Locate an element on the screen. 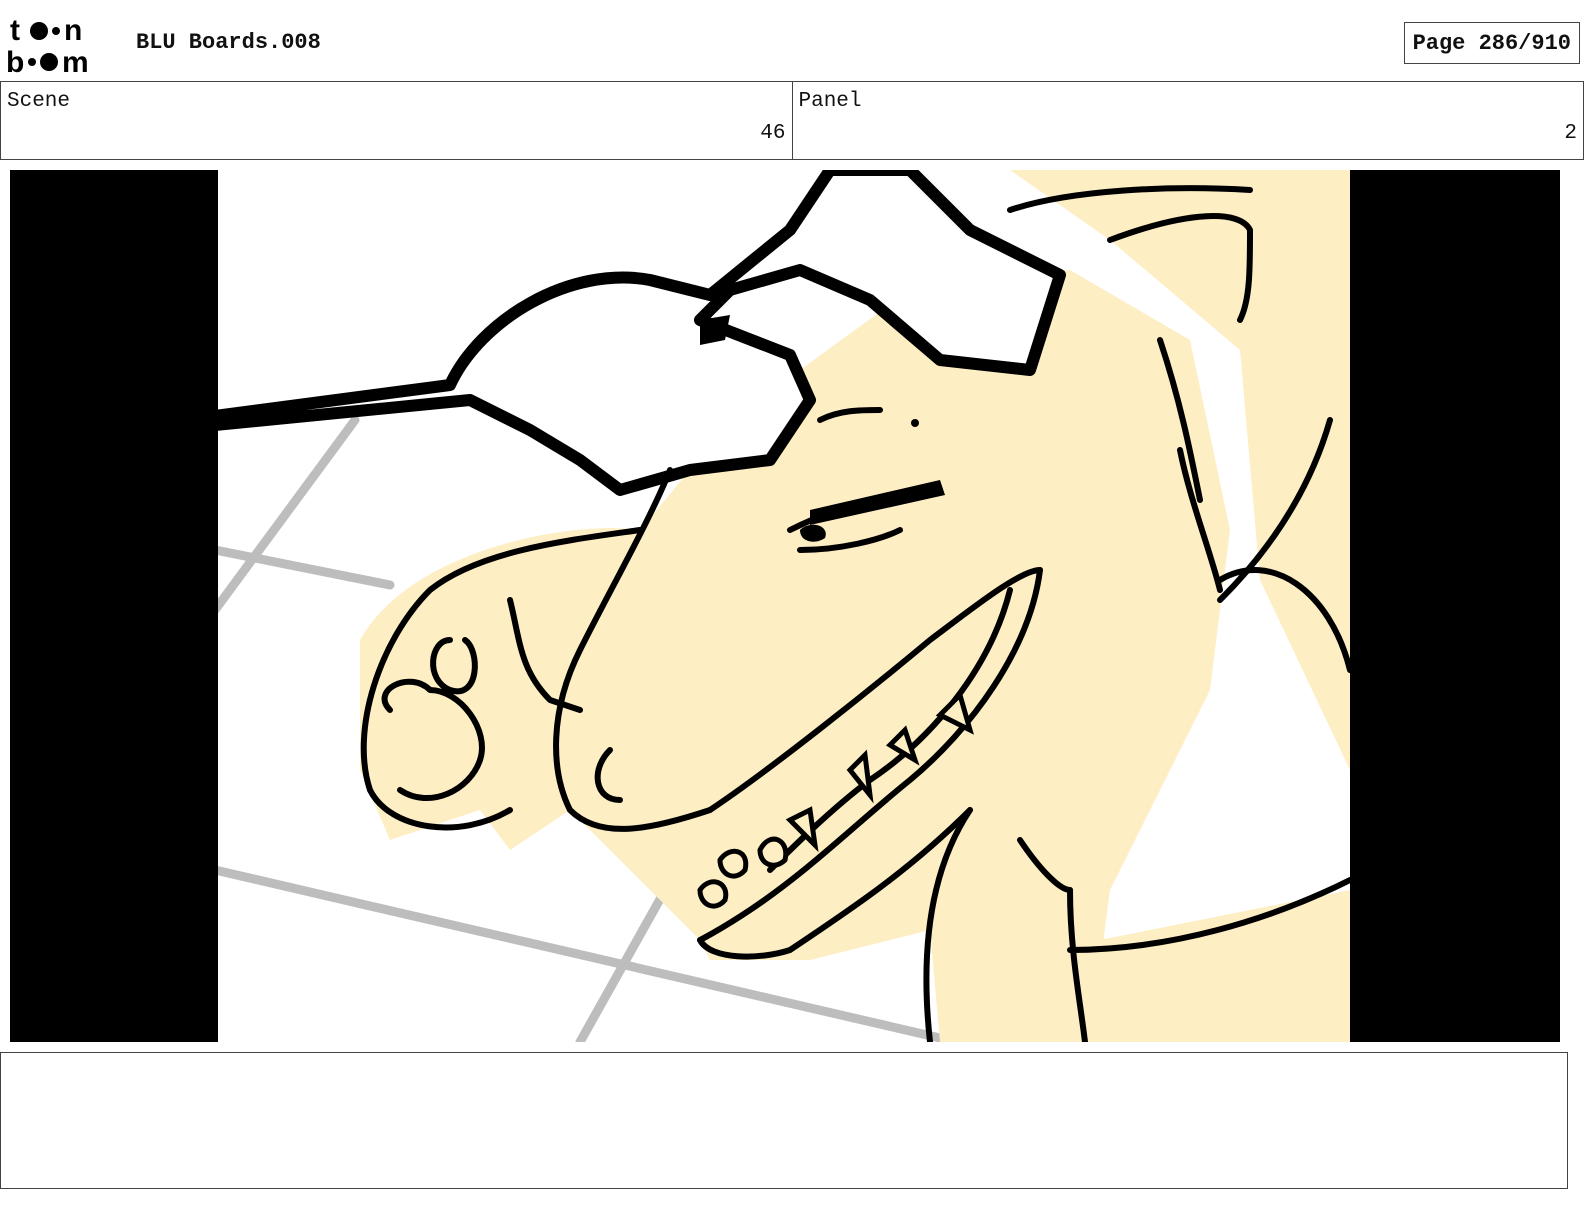 The image size is (1584, 1224). panel-number: 2 is located at coordinates (1570, 133).